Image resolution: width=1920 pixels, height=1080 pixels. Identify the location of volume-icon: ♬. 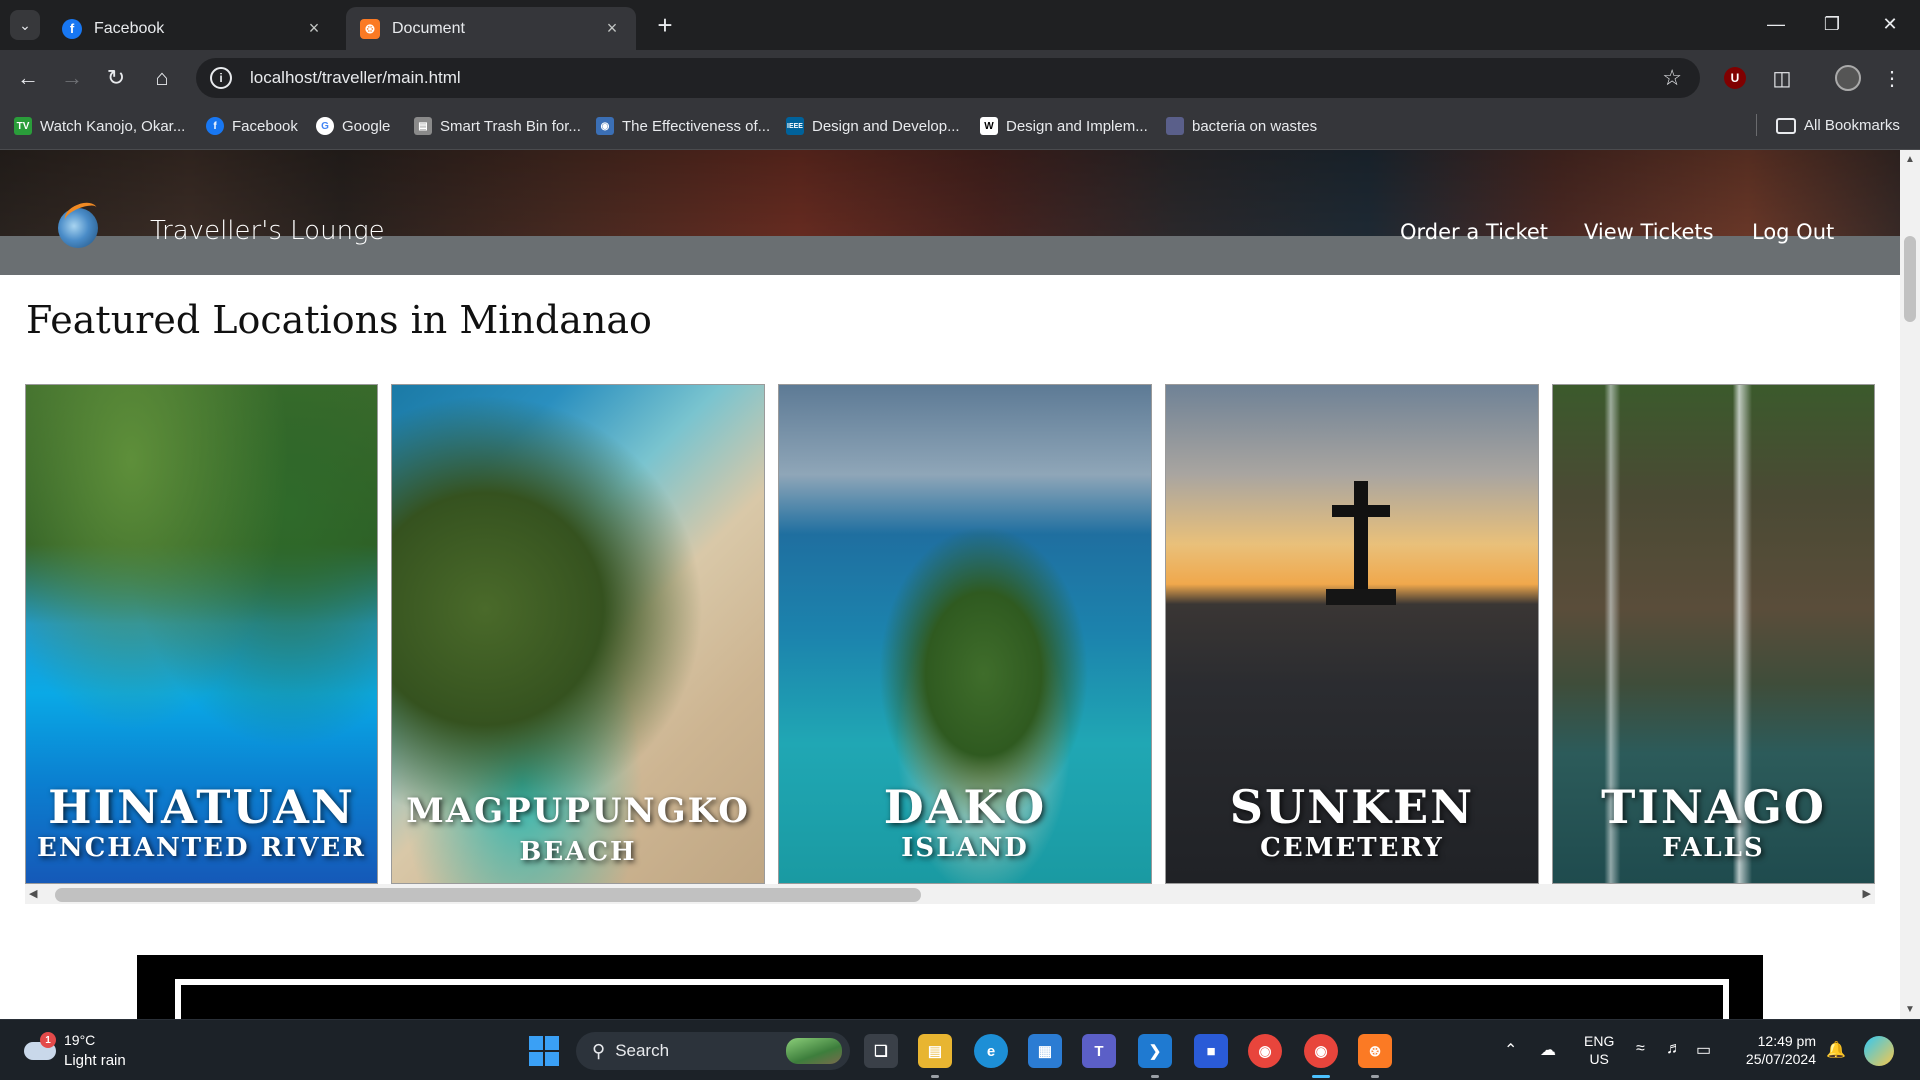
(1674, 1049).